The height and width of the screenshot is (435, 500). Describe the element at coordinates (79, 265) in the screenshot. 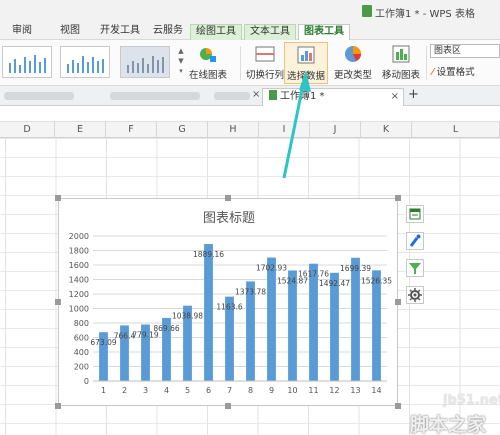

I see `y-tick-label: 1600` at that location.